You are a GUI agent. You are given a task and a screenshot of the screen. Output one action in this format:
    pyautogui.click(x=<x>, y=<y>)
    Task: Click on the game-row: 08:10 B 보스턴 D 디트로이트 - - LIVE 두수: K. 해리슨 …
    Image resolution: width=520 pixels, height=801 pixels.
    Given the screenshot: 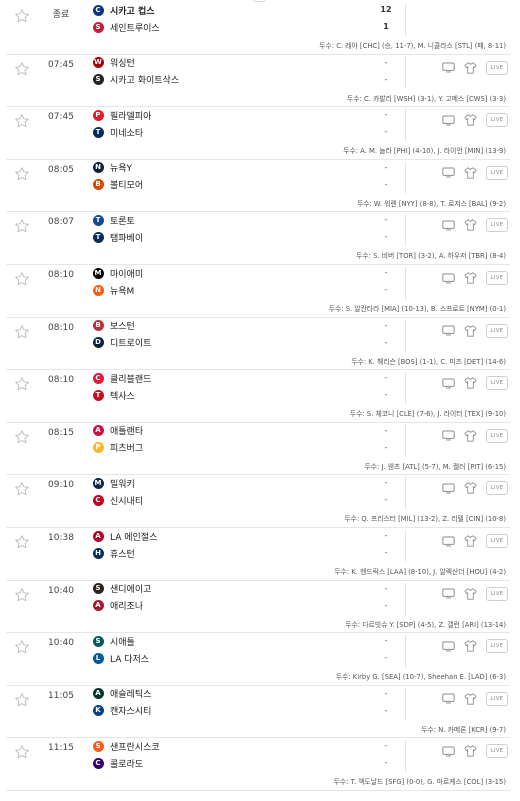 What is the action you would take?
    pyautogui.click(x=258, y=344)
    